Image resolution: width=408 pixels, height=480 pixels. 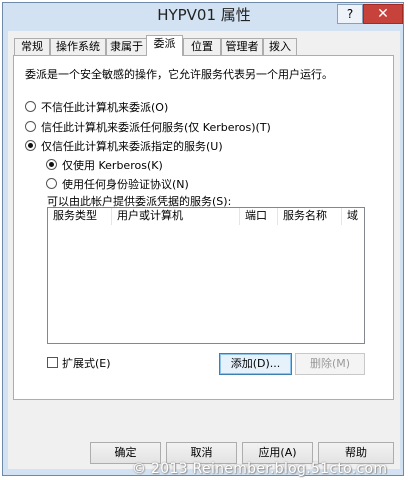 What do you see at coordinates (156, 127) in the screenshot?
I see `radio-trust-any-service-label: 信任此计算机来委派任何服务(仅 Kerberos)(T)` at bounding box center [156, 127].